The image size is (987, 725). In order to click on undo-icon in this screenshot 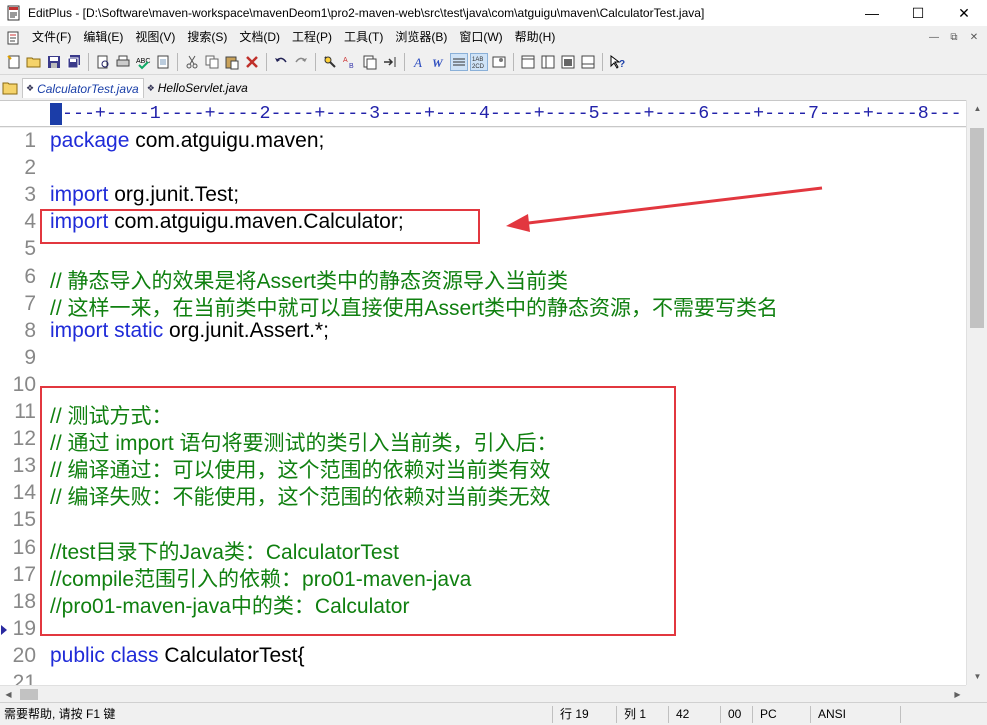, I will do `click(281, 62)`.